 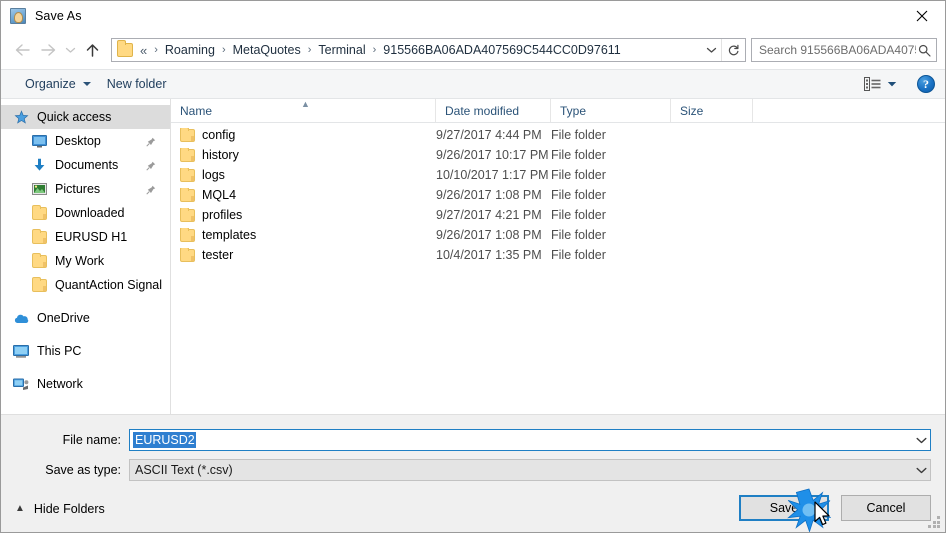 What do you see at coordinates (85, 351) in the screenshot?
I see `sidebar-item-this-pc: This PC` at bounding box center [85, 351].